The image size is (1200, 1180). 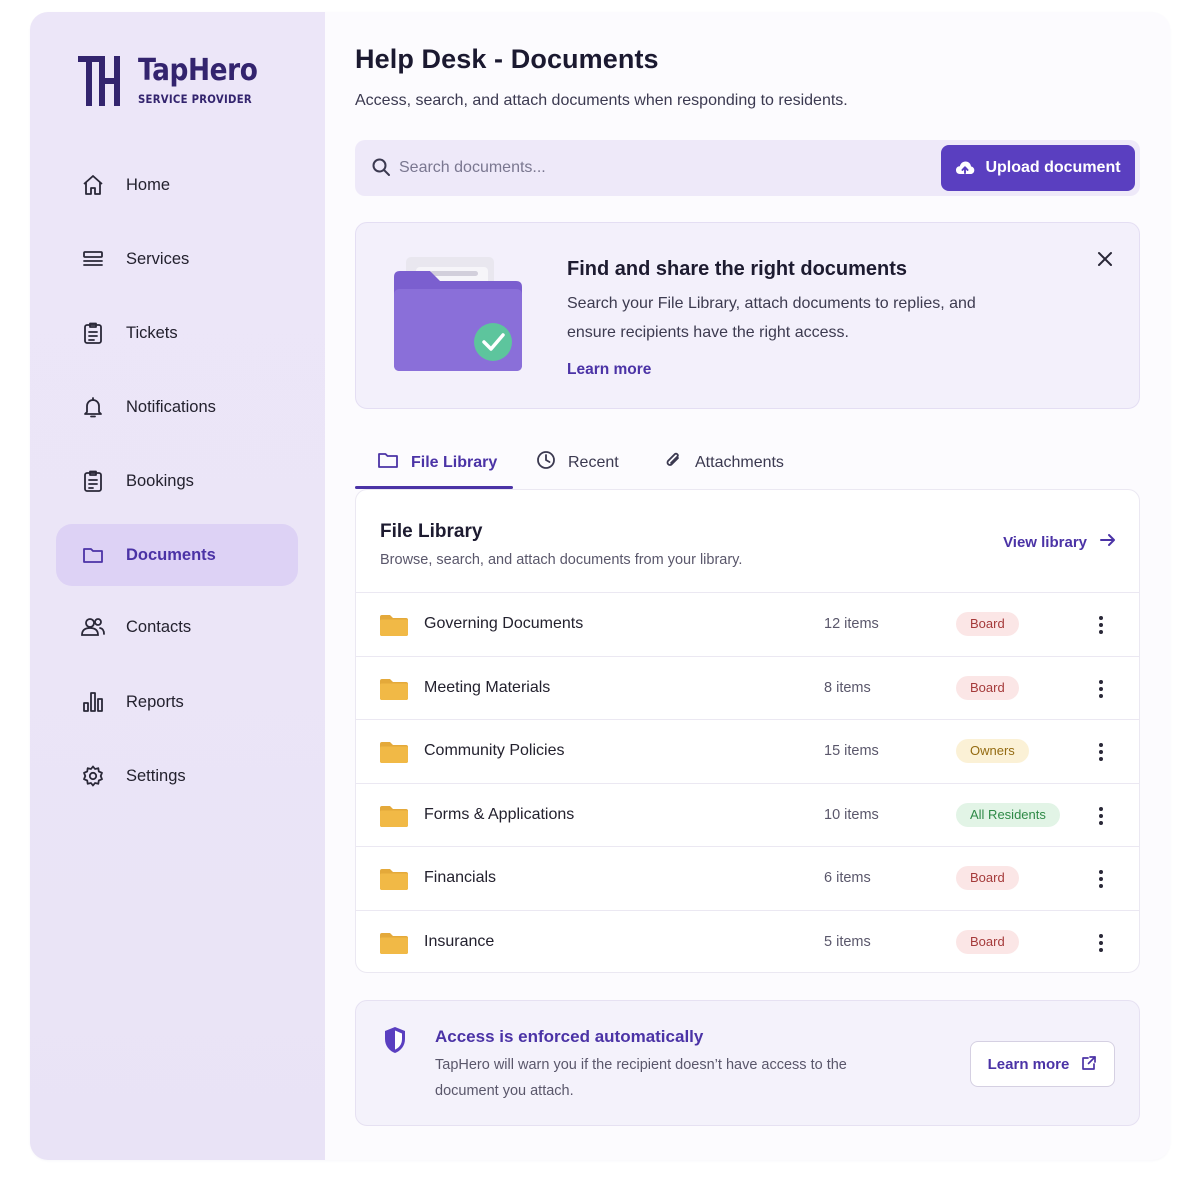 What do you see at coordinates (673, 462) in the screenshot?
I see `paperclip-icon` at bounding box center [673, 462].